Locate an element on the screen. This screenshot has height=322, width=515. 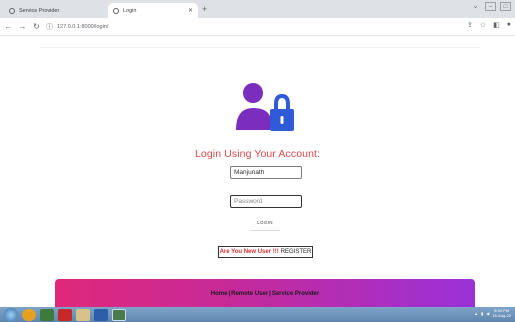
reload-icon: ↻ is located at coordinates (36, 26).